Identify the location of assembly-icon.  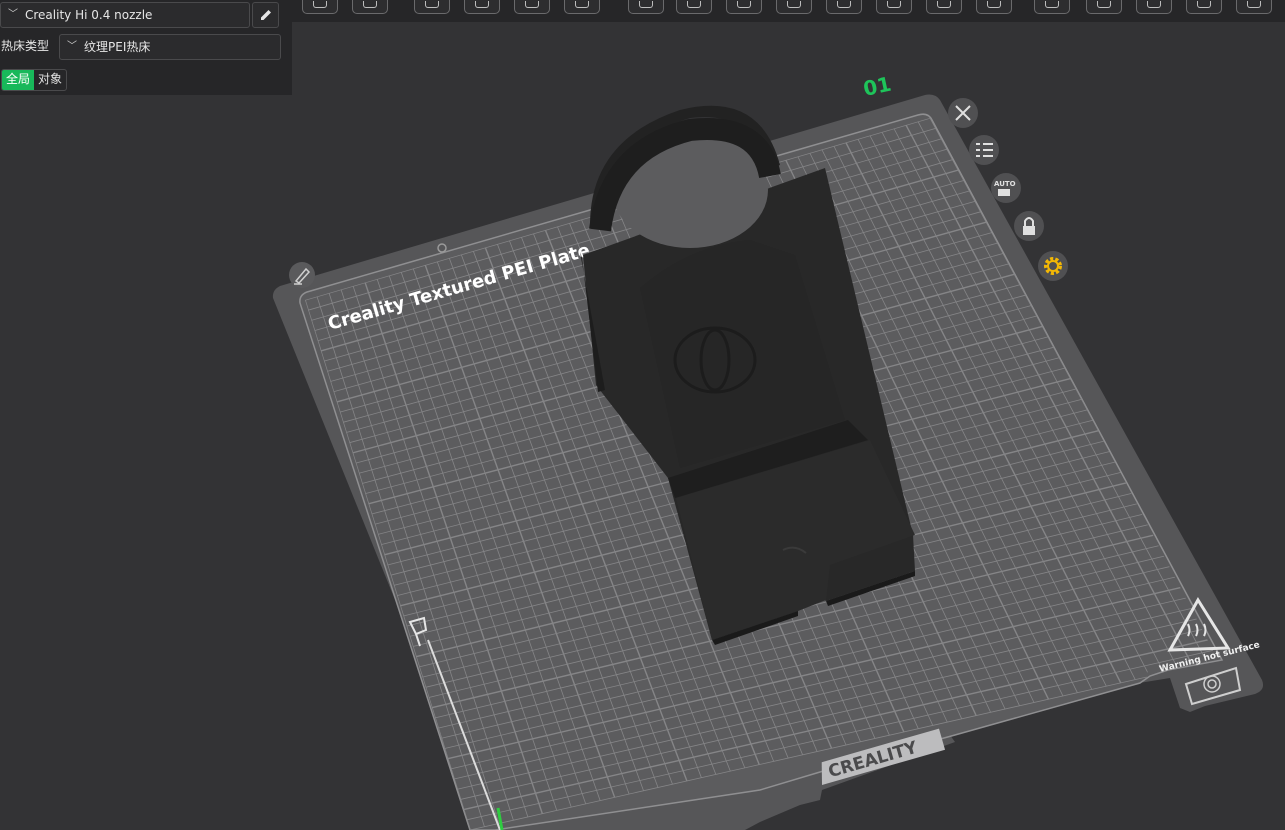
(894, 4).